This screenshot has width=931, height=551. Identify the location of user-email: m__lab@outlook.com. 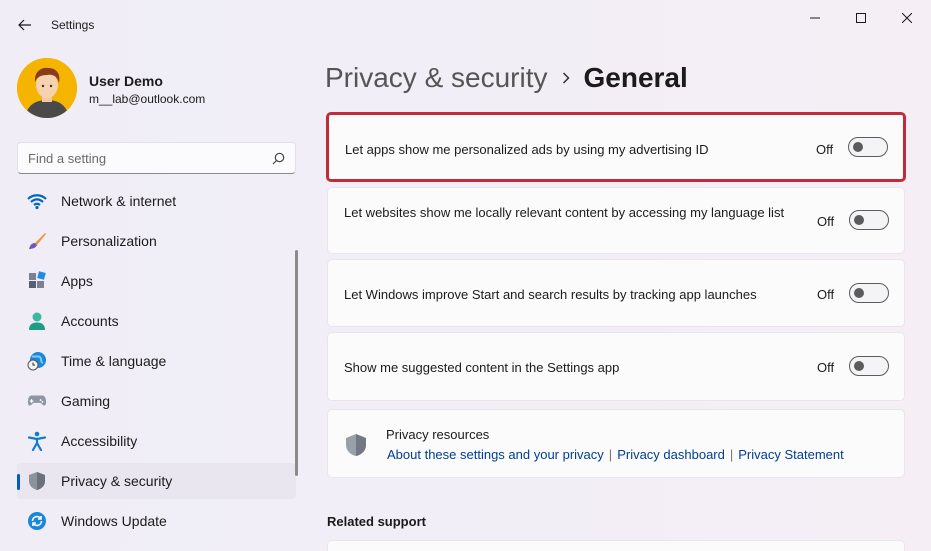
(147, 99).